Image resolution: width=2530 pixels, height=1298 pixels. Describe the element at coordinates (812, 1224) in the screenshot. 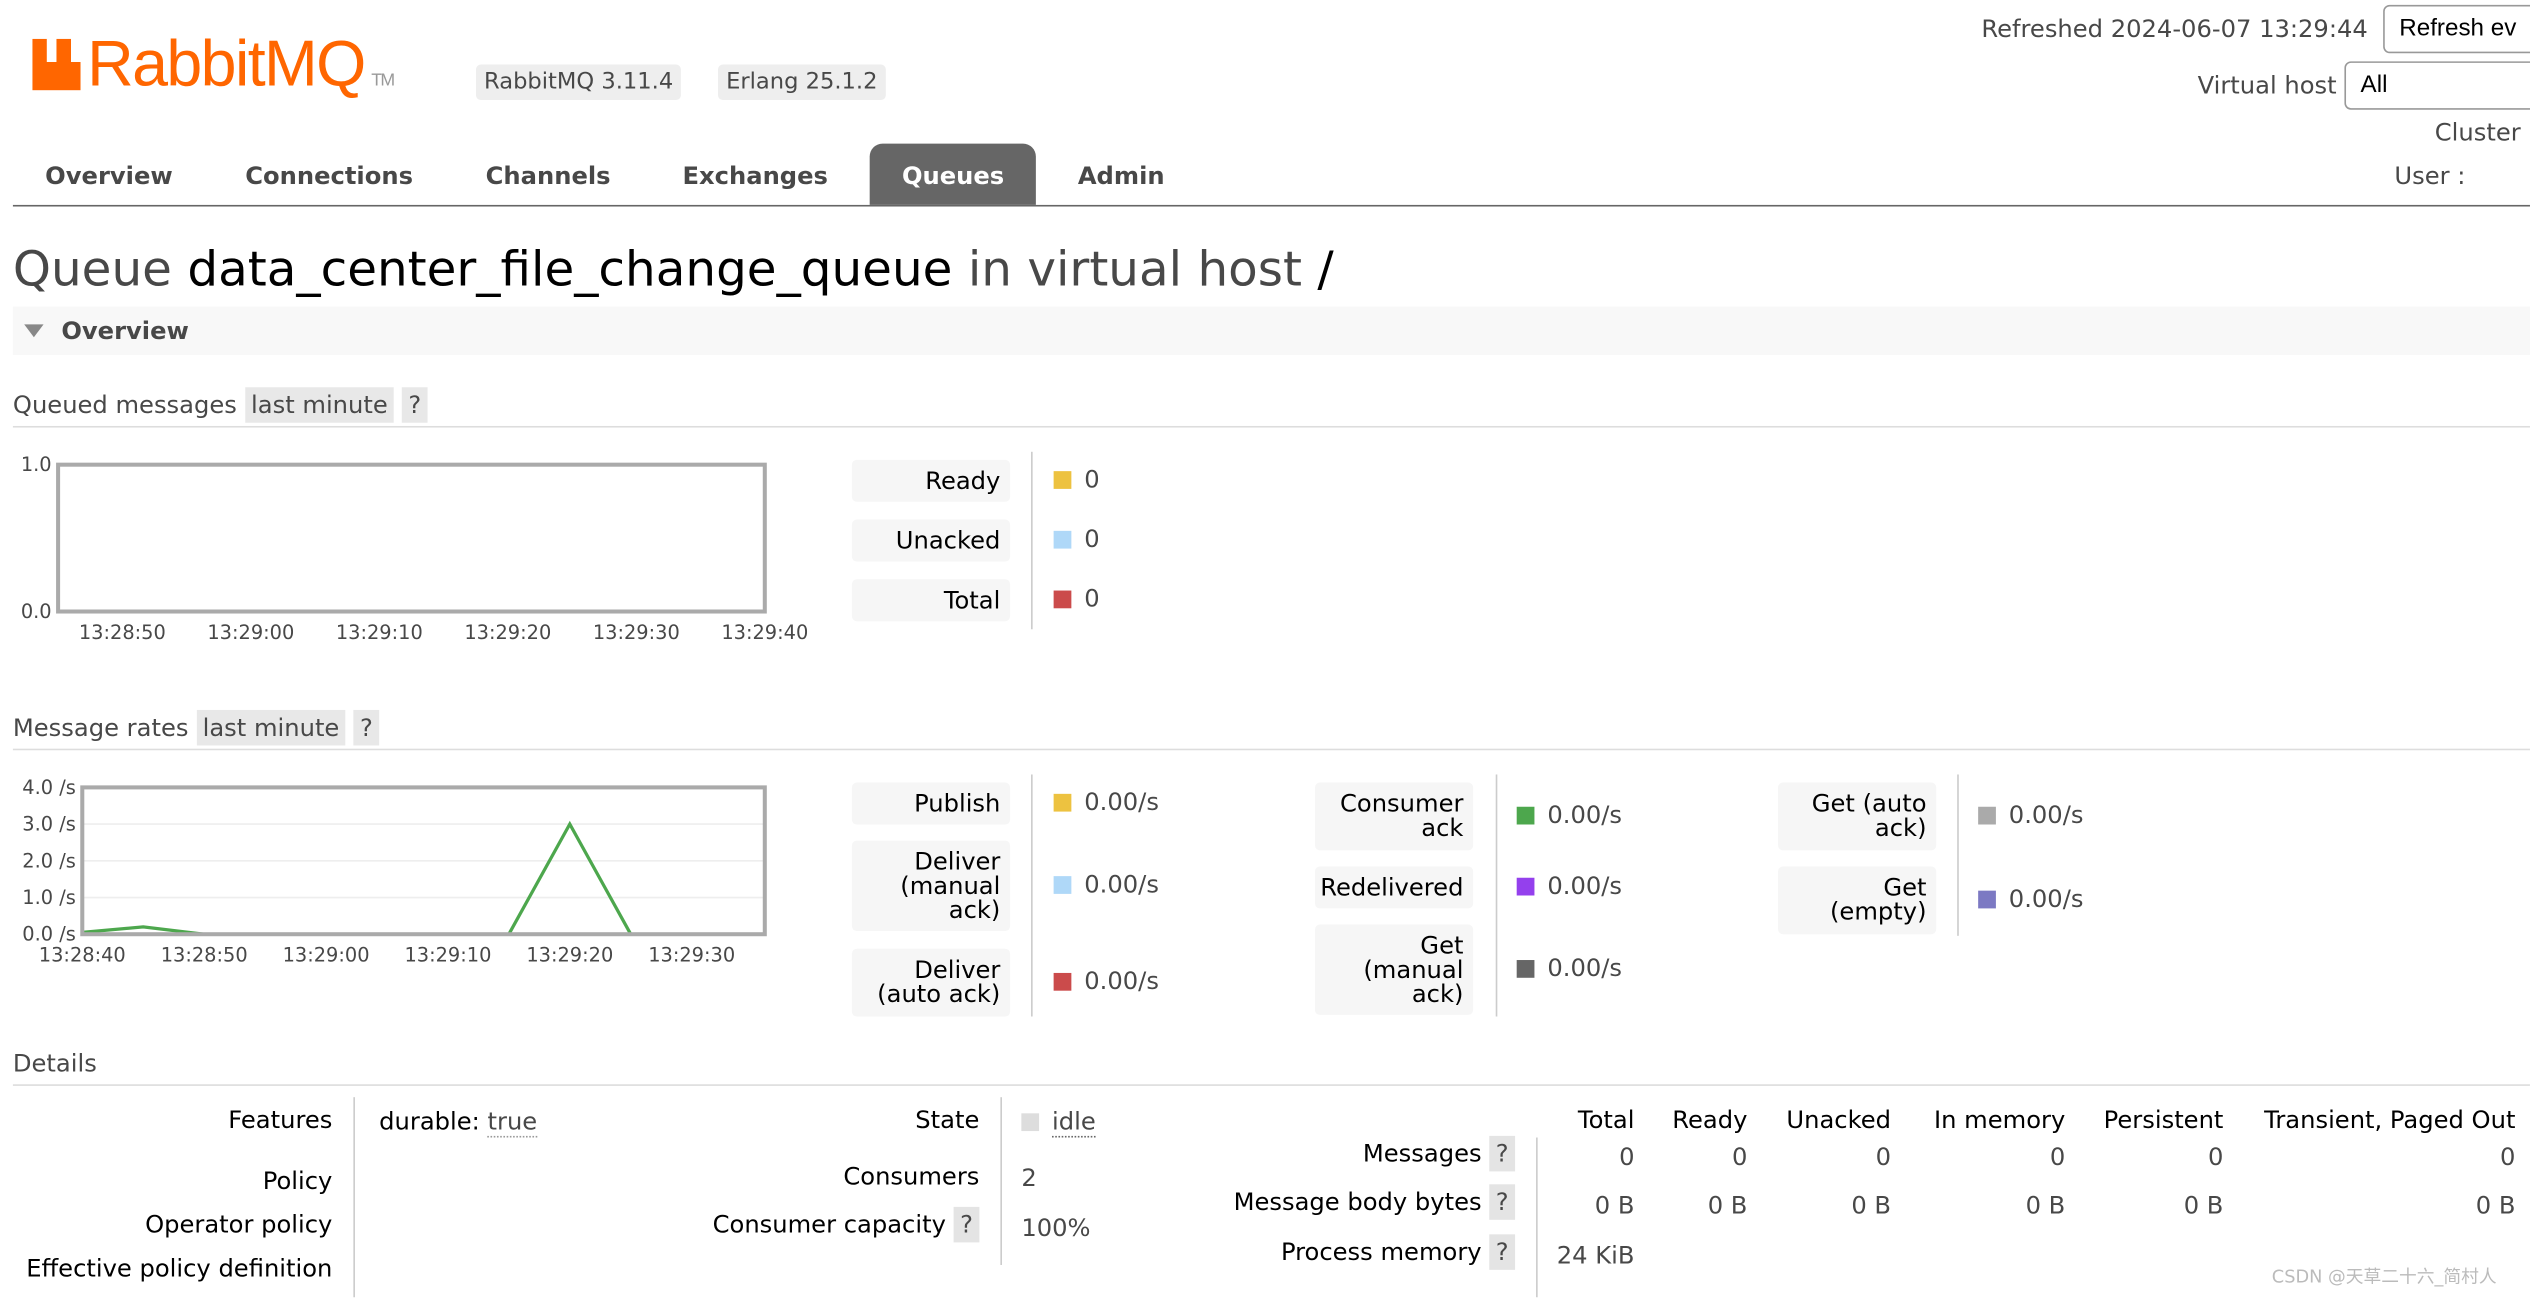

I see `consumer-capacity-label: Consumer capacity ?` at that location.